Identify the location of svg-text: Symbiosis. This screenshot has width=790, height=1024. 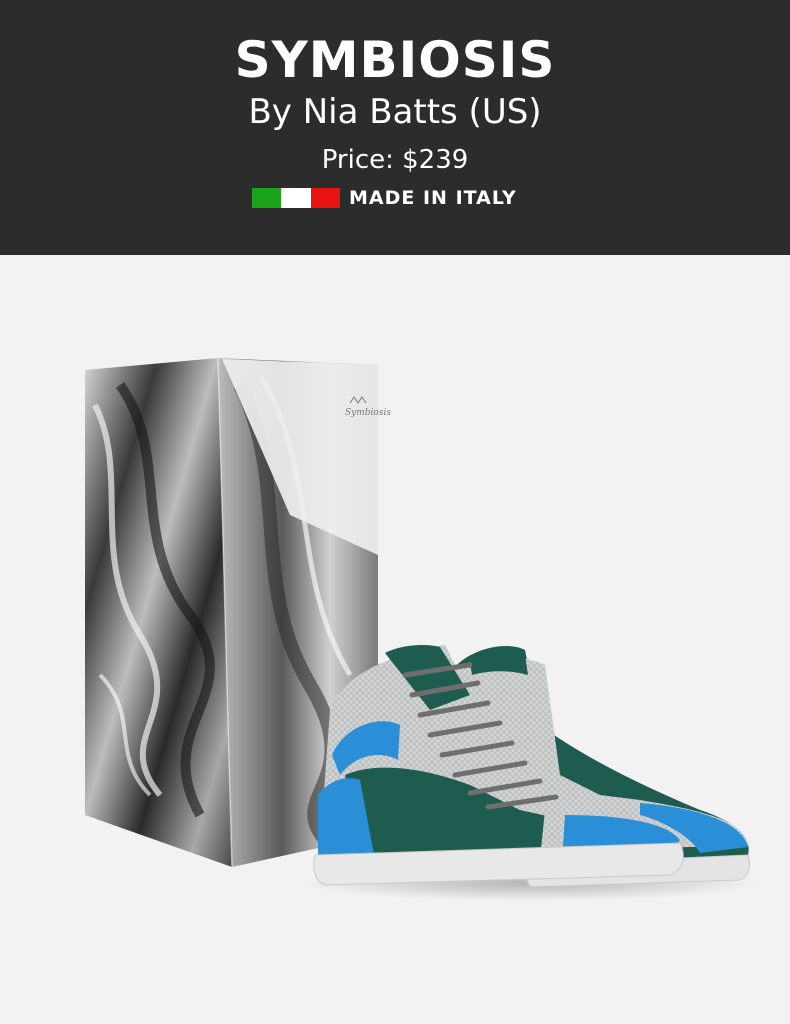
(368, 413).